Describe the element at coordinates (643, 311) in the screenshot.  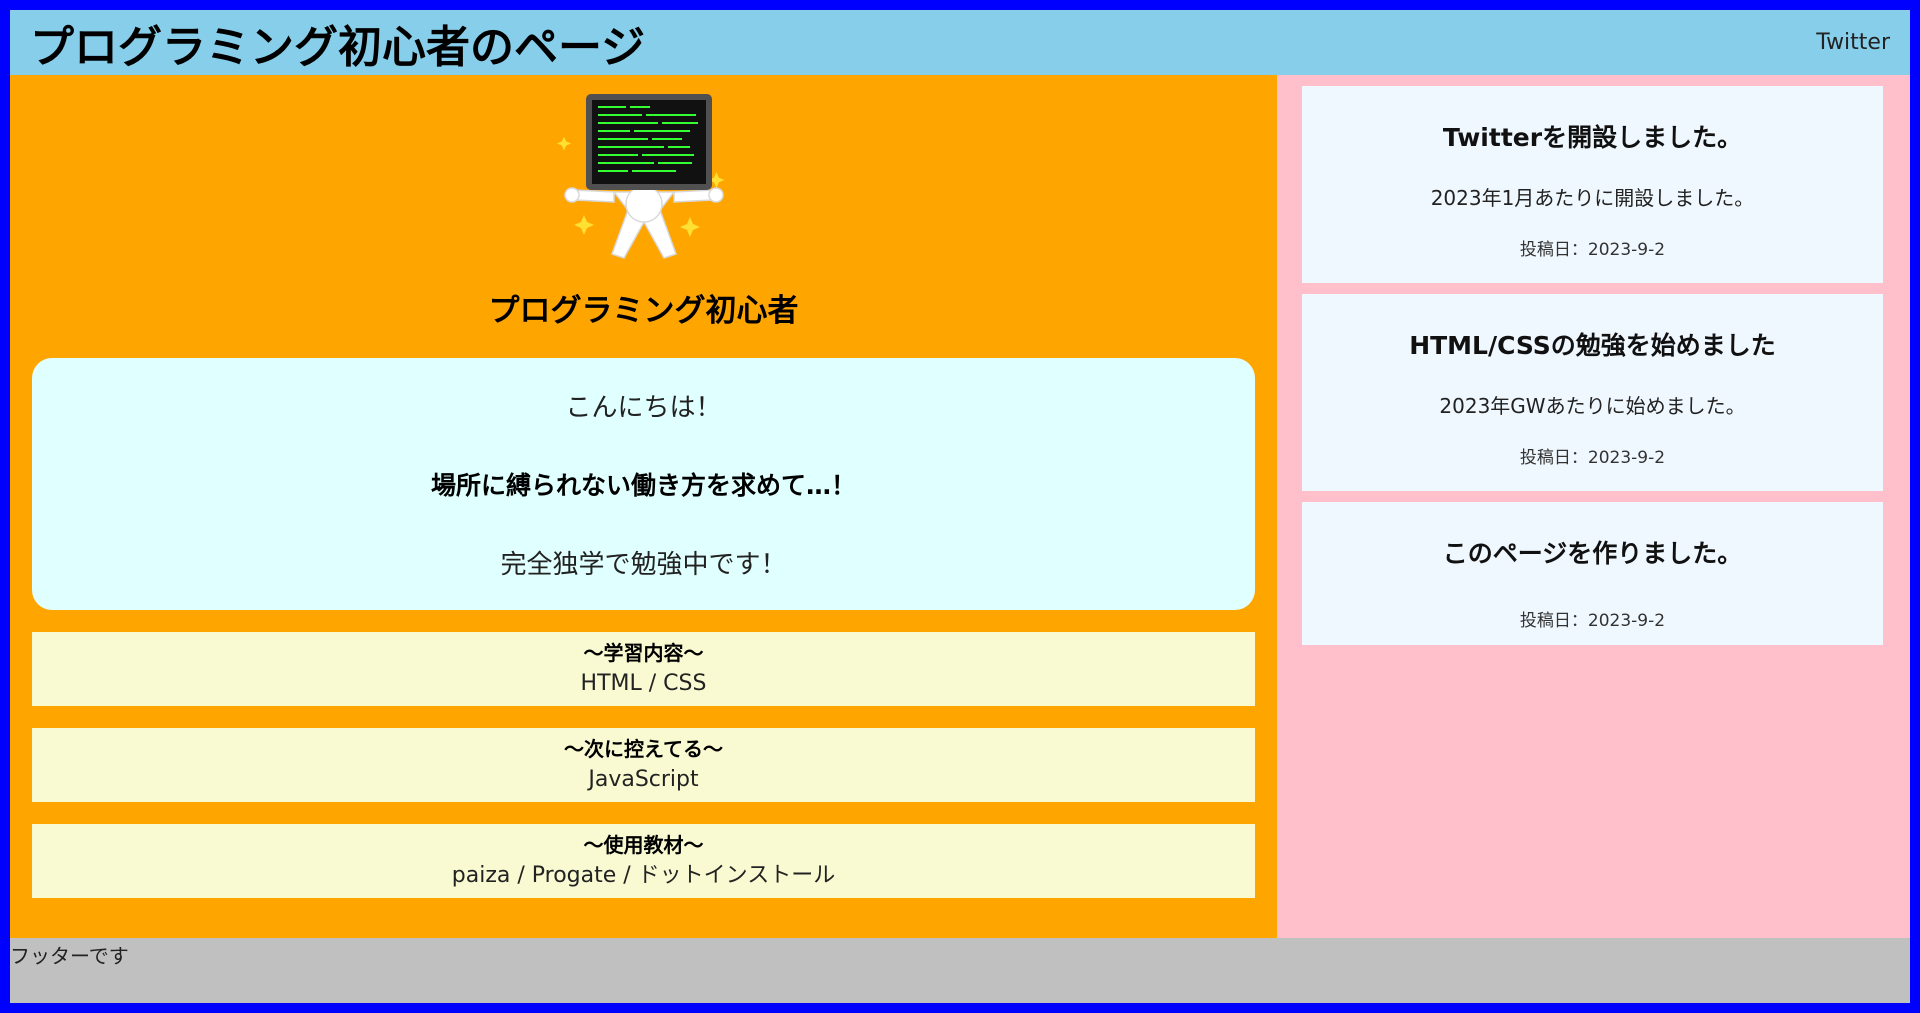
I see `profile-name: プログラミング初心者` at that location.